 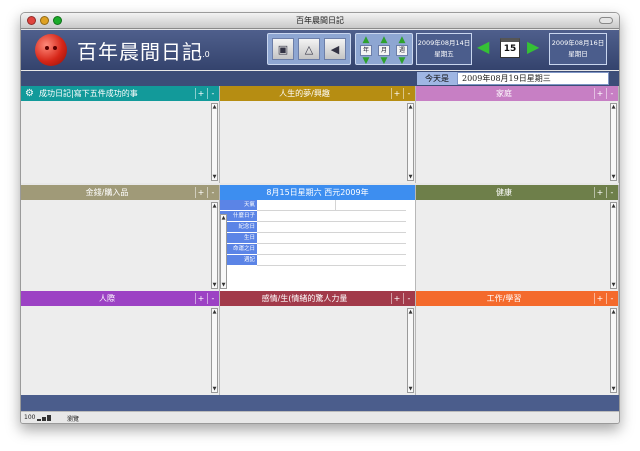 What do you see at coordinates (384, 50) in the screenshot?
I see `month-button: 月` at bounding box center [384, 50].